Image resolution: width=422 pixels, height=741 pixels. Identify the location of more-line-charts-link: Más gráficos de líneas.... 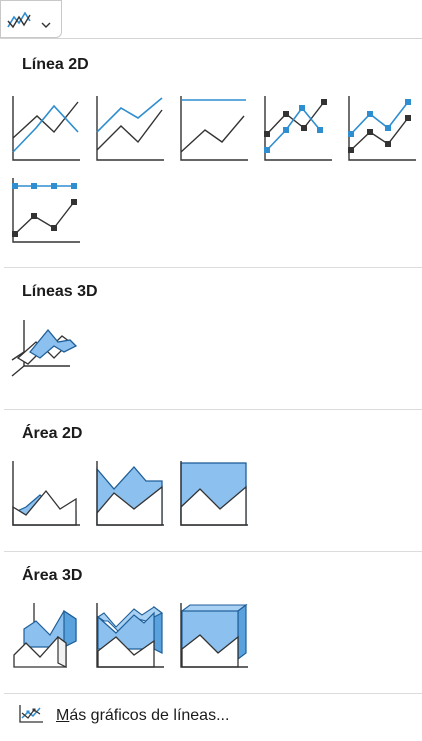
(123, 716).